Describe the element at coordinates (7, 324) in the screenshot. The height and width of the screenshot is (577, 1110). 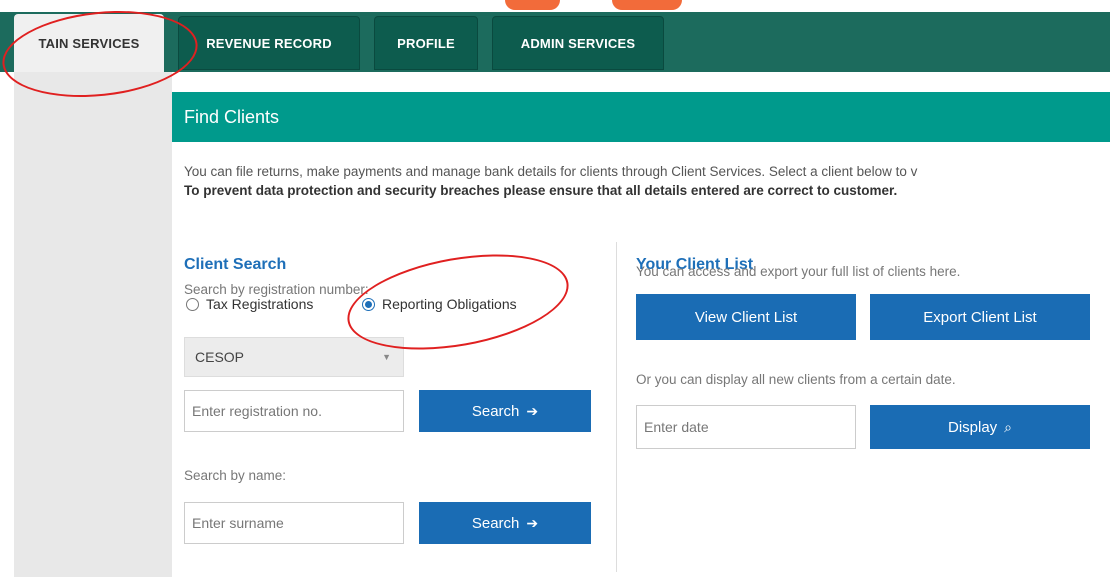
I see `left-margin` at that location.